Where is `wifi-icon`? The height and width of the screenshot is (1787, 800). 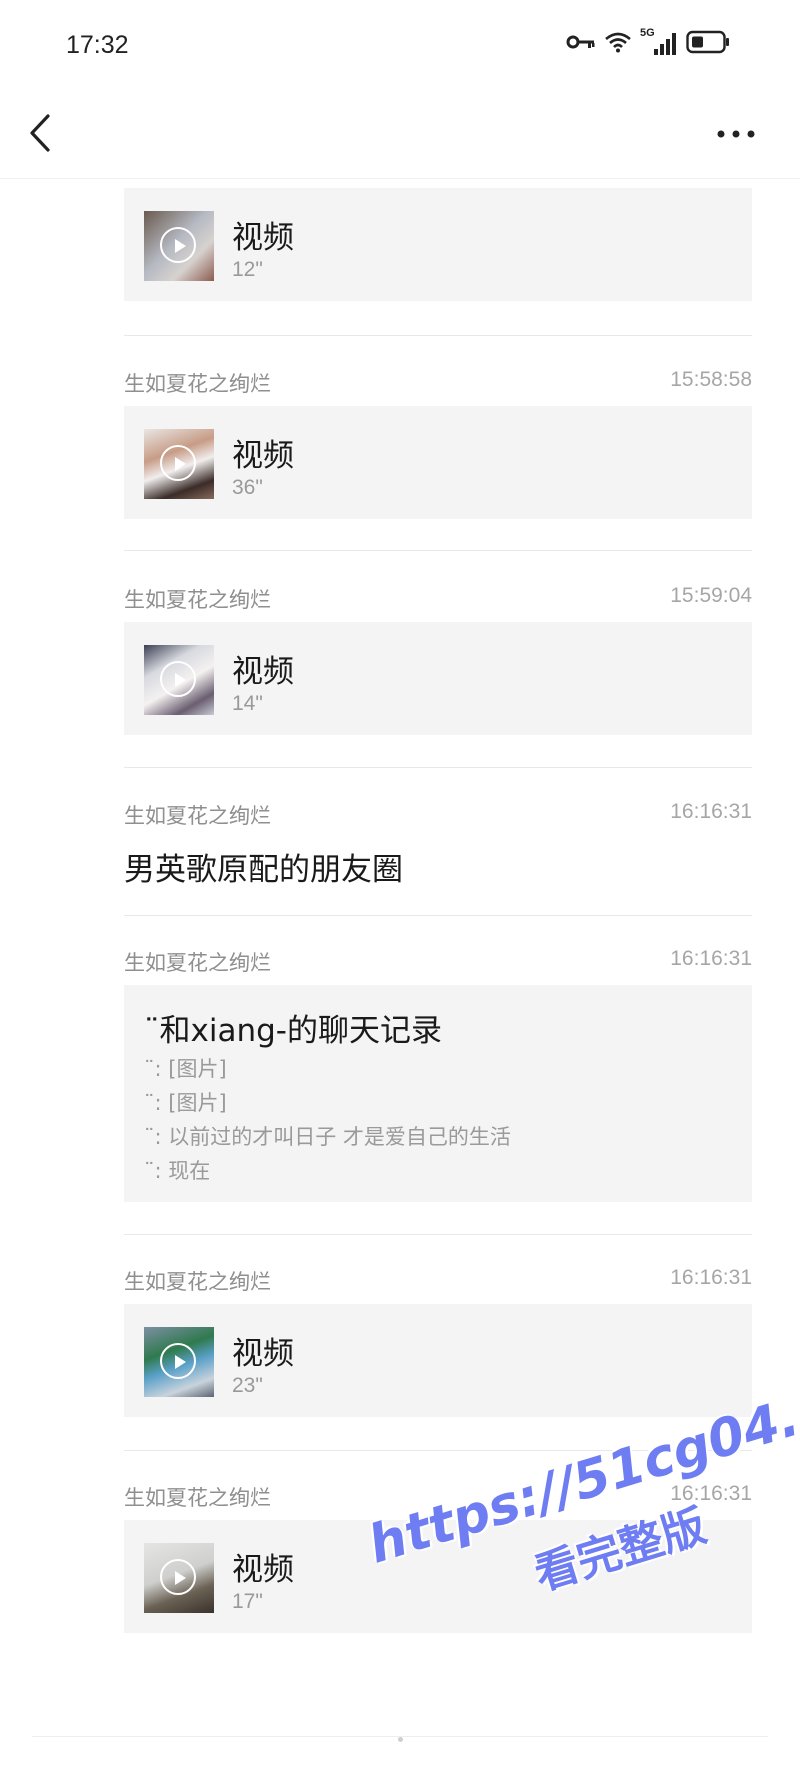
wifi-icon is located at coordinates (618, 44).